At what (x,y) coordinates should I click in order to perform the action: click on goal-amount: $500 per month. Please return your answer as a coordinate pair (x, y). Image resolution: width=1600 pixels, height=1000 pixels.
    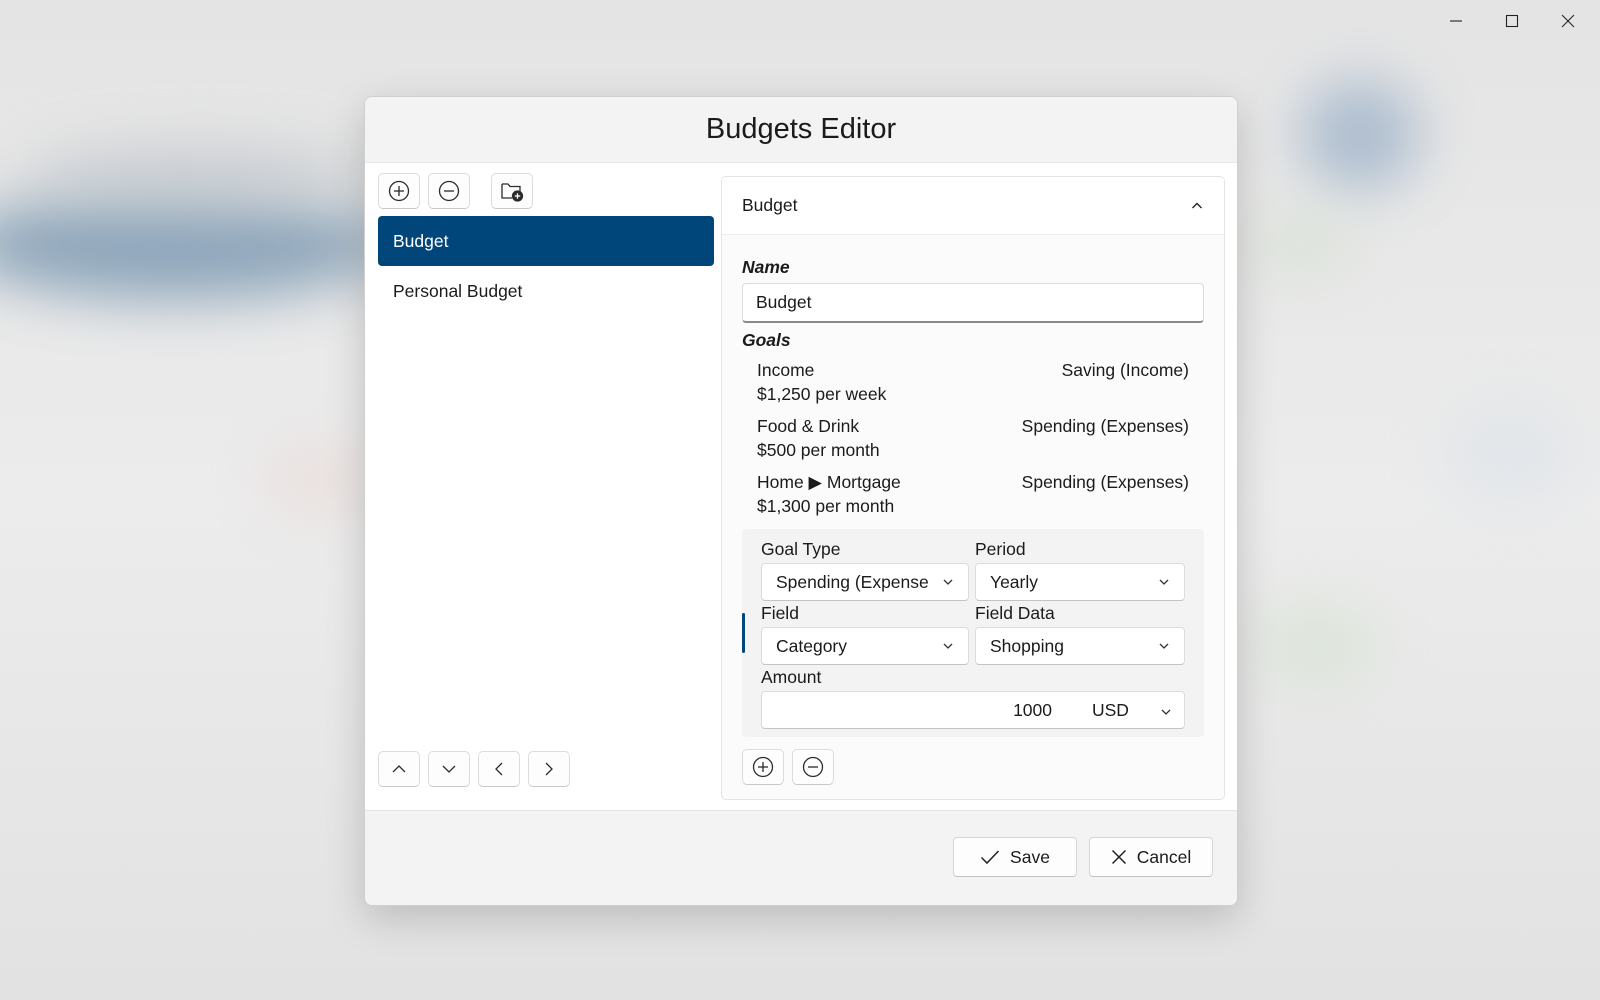
    Looking at the image, I should click on (818, 450).